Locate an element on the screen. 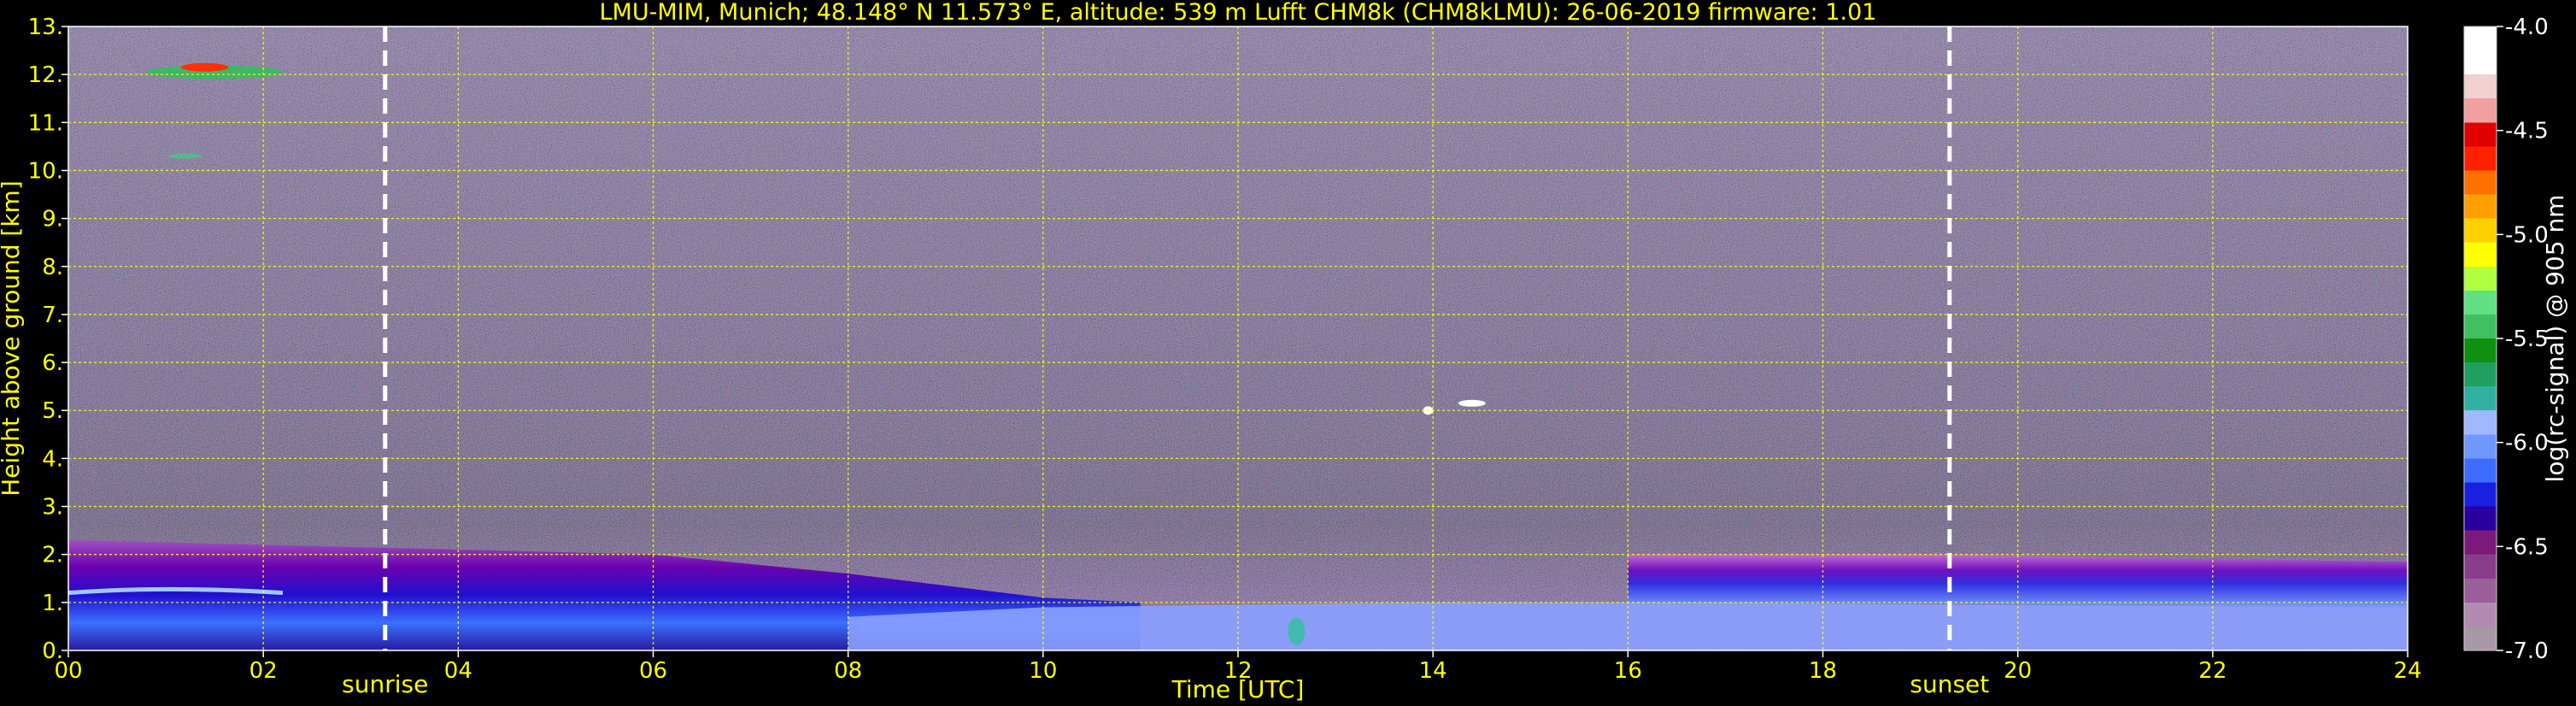 This screenshot has width=2576, height=706. x-tick-label: 14 is located at coordinates (1433, 671).